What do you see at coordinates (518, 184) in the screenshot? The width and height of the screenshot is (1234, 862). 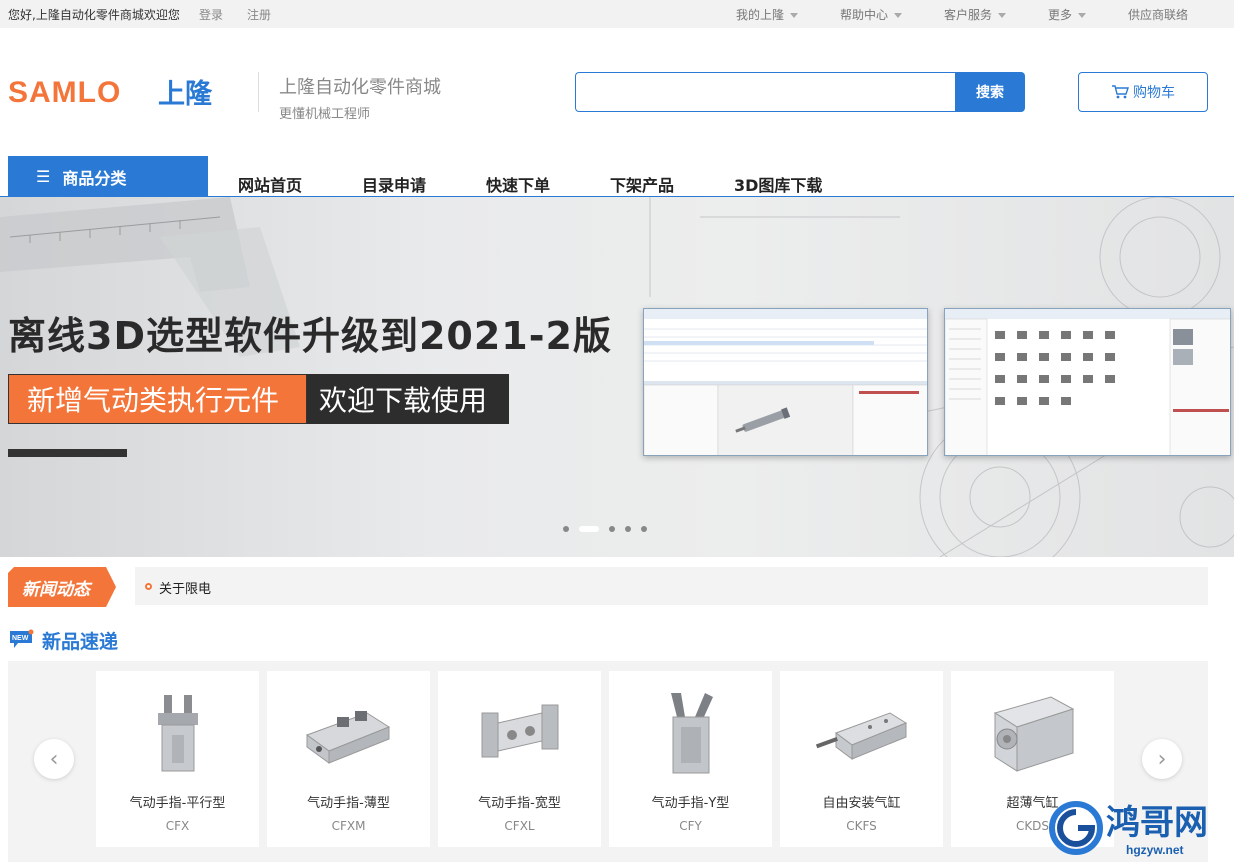 I see `nav-quick-order: 快速下单` at bounding box center [518, 184].